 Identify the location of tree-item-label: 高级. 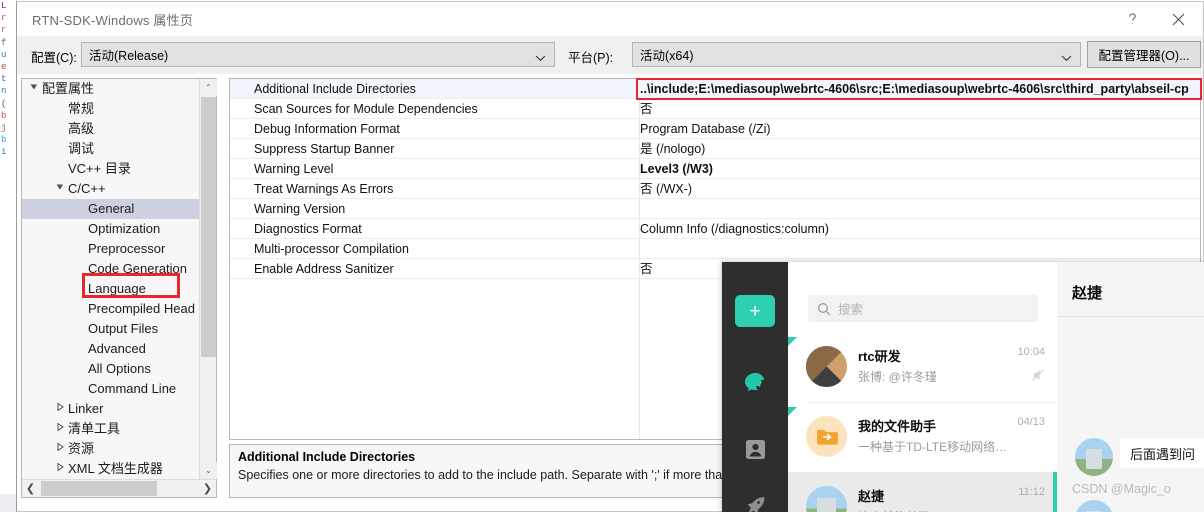
(81, 128).